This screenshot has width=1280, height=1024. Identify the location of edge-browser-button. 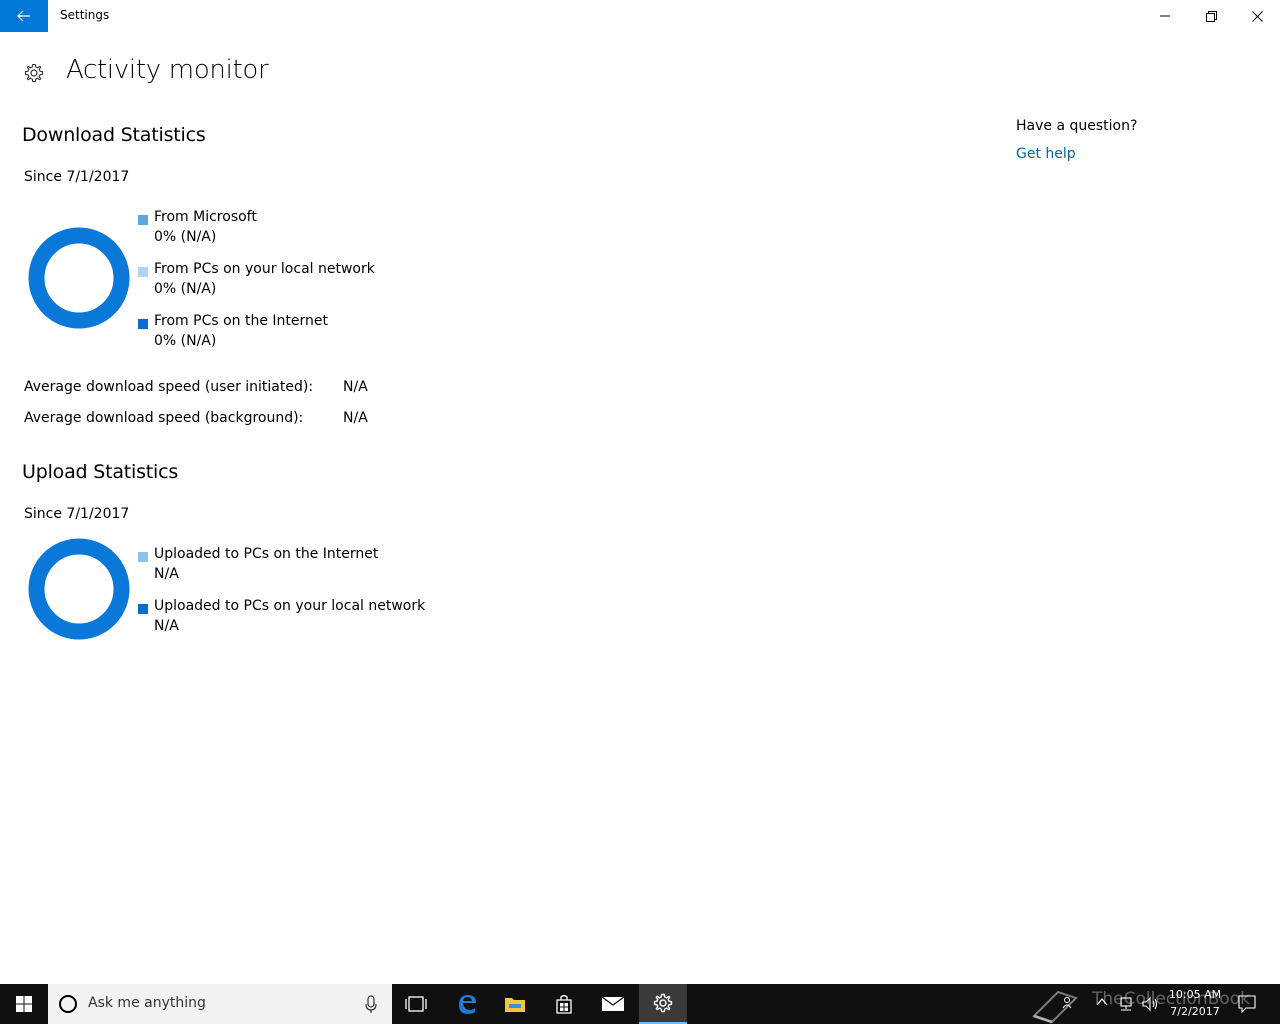
(467, 1004).